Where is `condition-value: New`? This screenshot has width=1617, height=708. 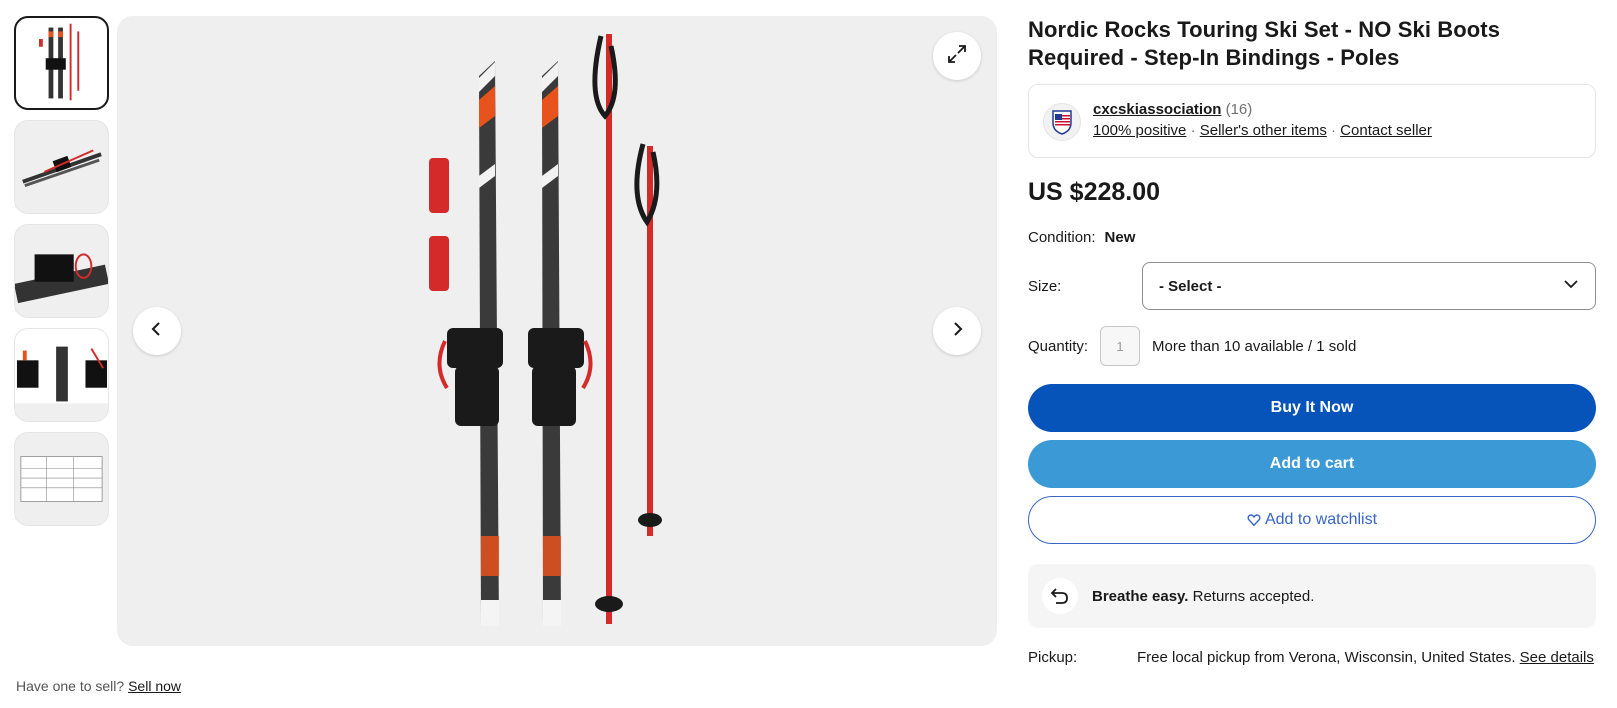 condition-value: New is located at coordinates (1120, 237).